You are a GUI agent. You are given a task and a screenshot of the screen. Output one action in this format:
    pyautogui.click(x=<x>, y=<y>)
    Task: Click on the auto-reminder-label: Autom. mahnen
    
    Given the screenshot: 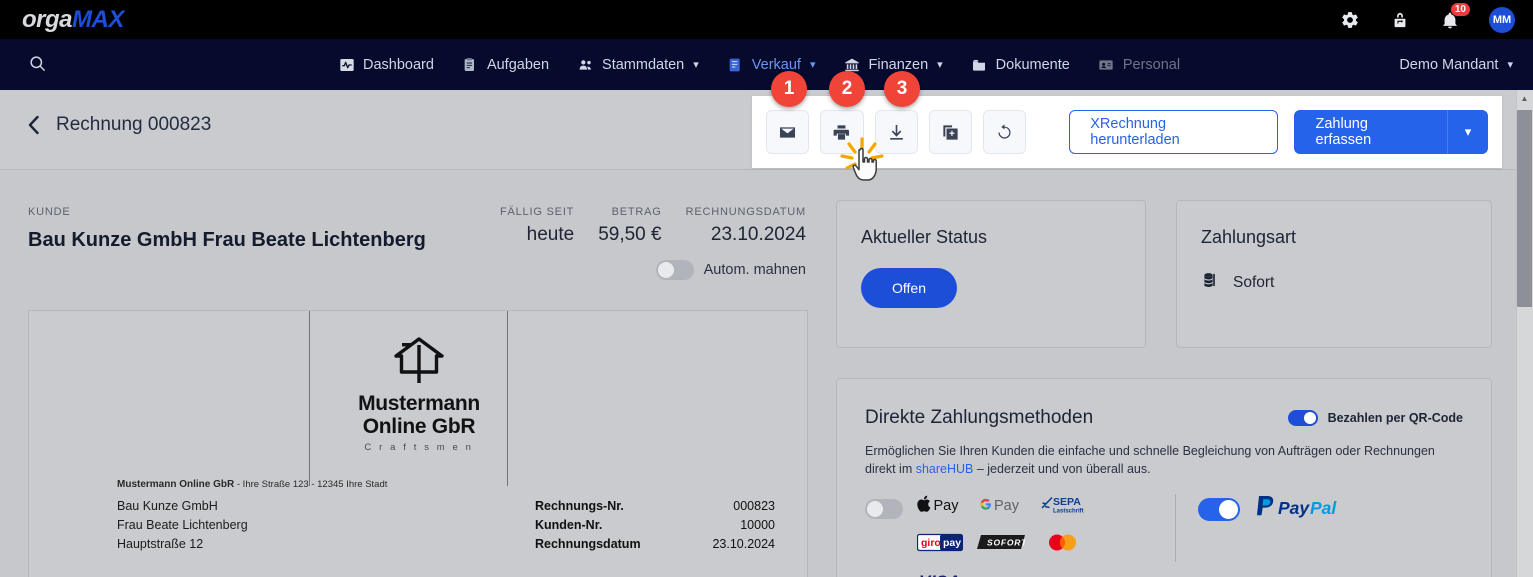 What is the action you would take?
    pyautogui.click(x=754, y=270)
    